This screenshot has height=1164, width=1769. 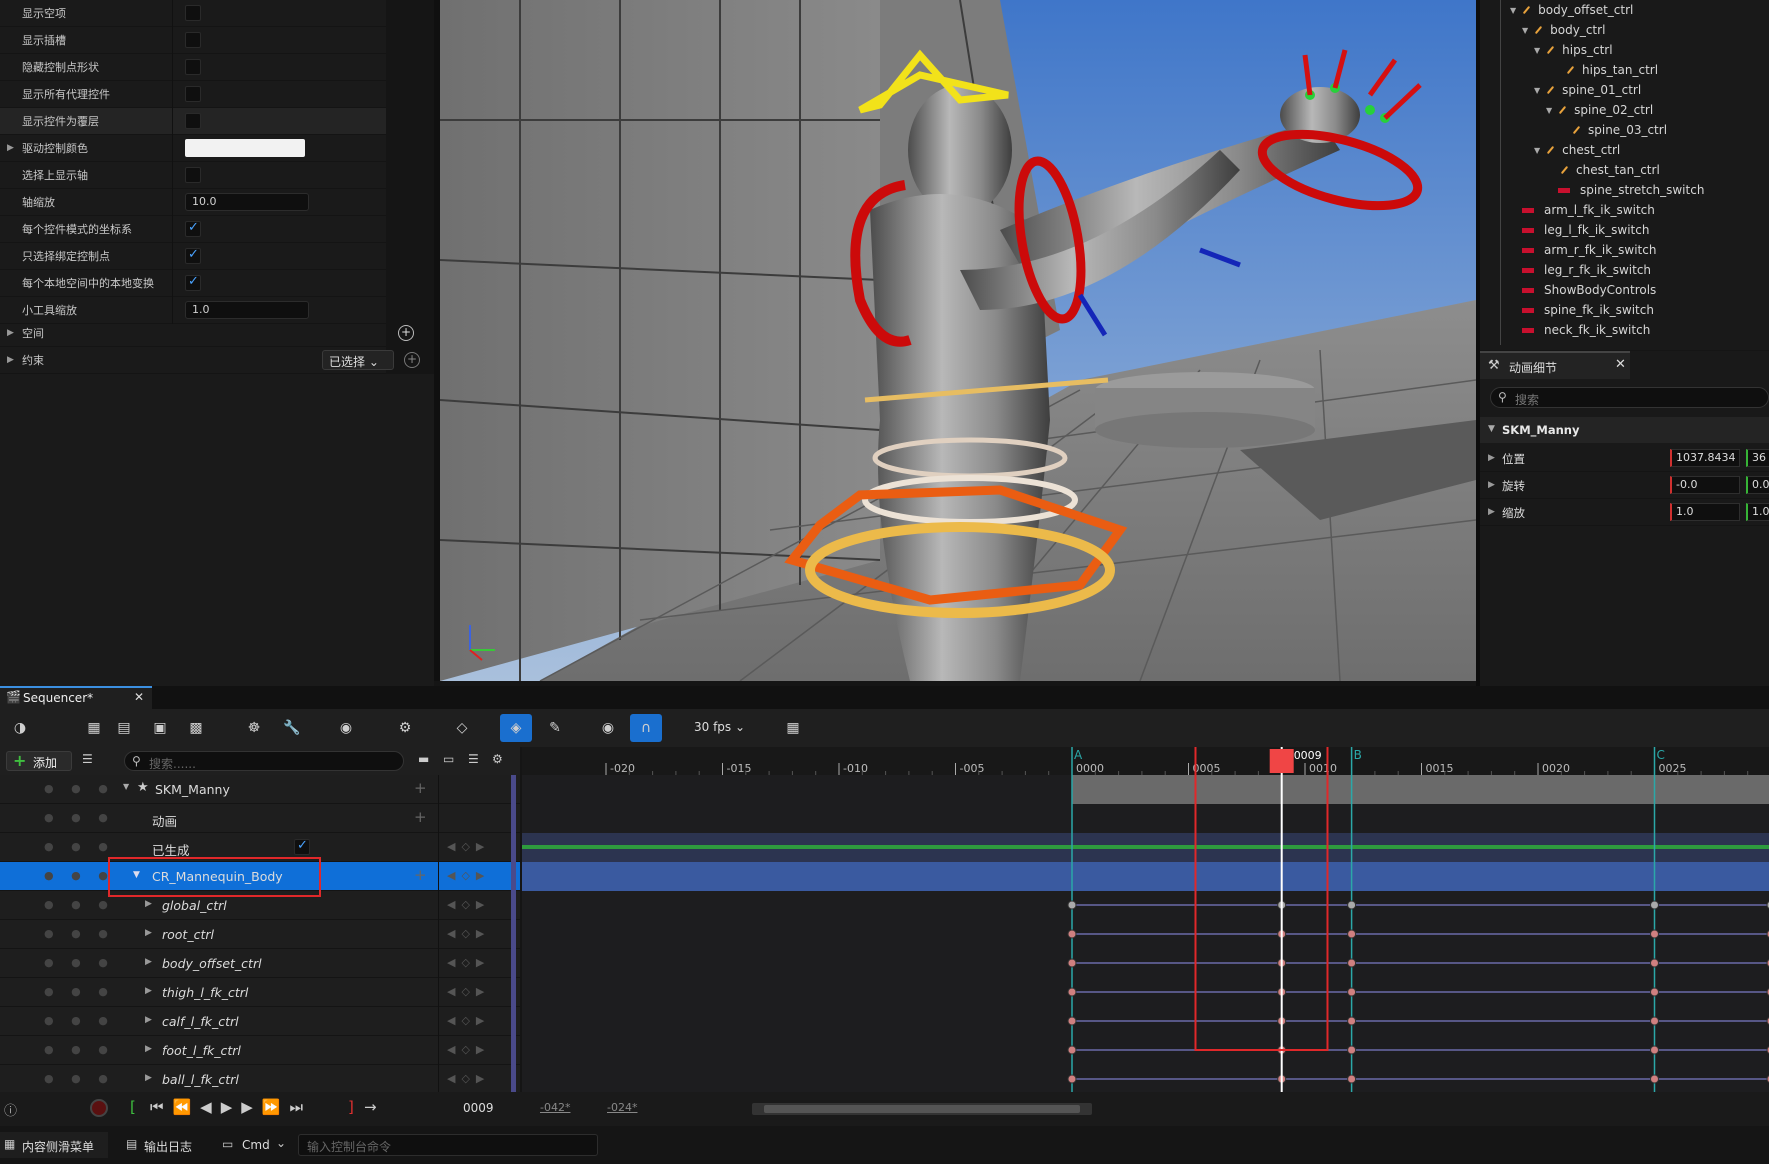 What do you see at coordinates (231, 1107) in the screenshot?
I see `transport-controls: ⏮⏪◀▶▶⏩⏭` at bounding box center [231, 1107].